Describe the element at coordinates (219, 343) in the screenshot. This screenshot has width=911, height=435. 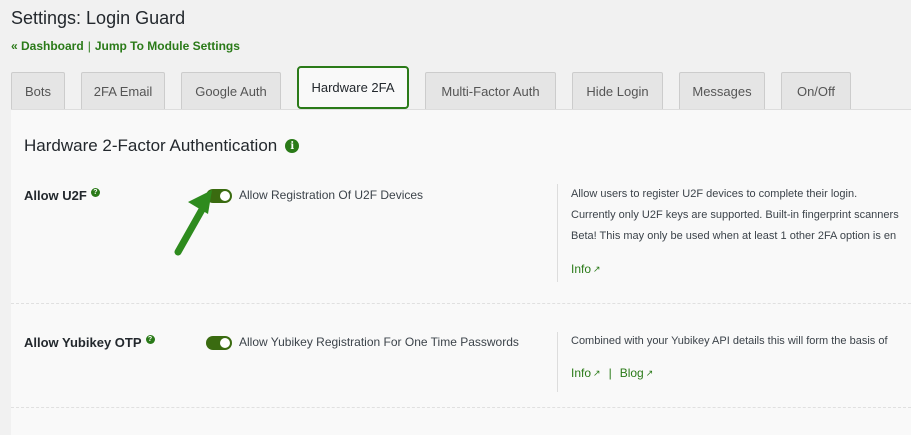
I see `yubikey-toggle` at that location.